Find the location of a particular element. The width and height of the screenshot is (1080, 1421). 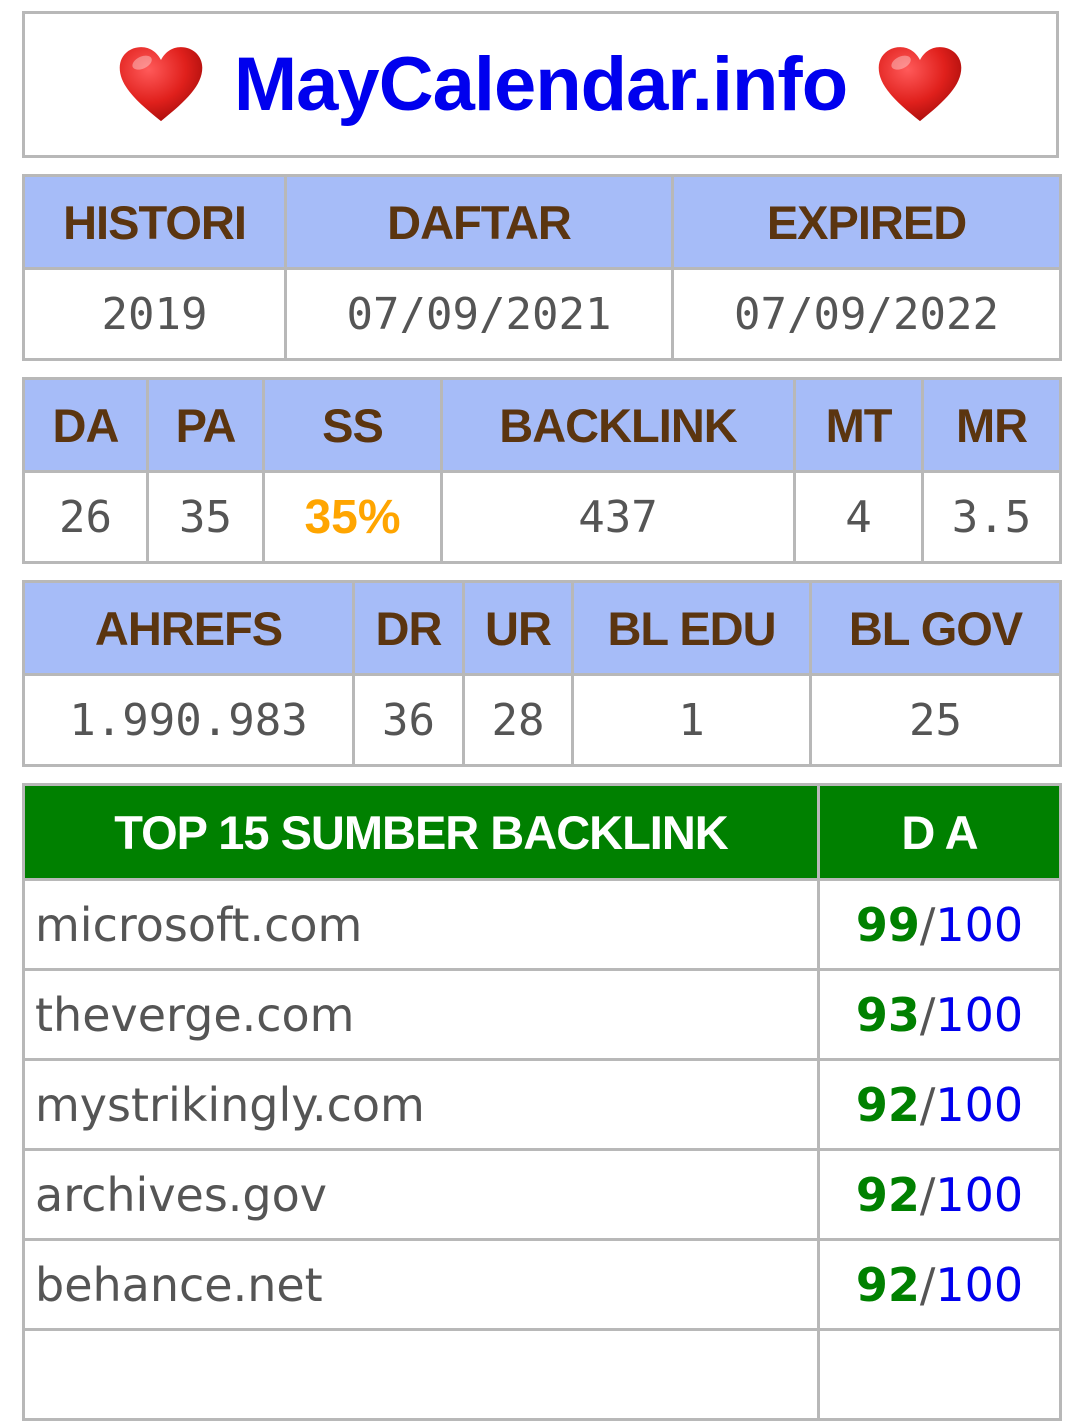

daftar-value: 07/09/2021 is located at coordinates (479, 314).